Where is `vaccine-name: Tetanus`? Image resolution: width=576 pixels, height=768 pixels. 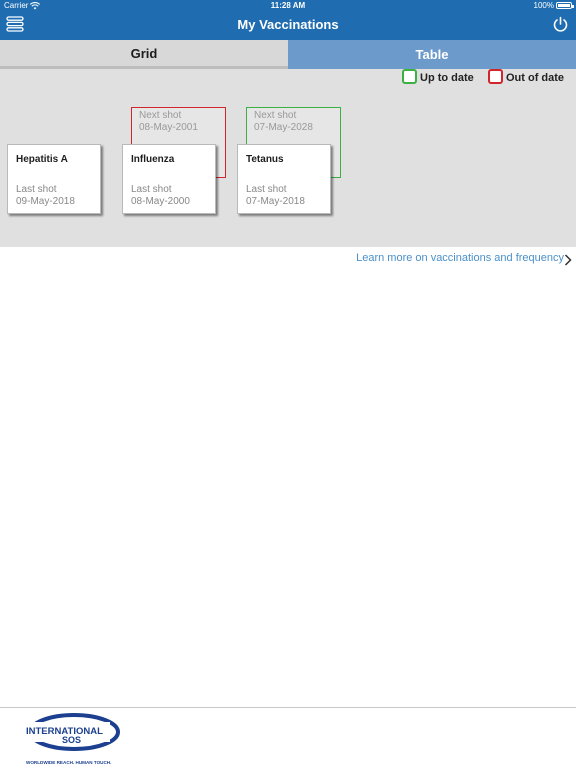
vaccine-name: Tetanus is located at coordinates (265, 159).